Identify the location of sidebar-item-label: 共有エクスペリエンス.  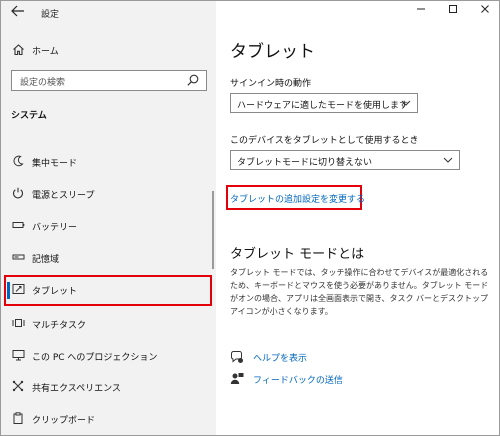
(76, 389).